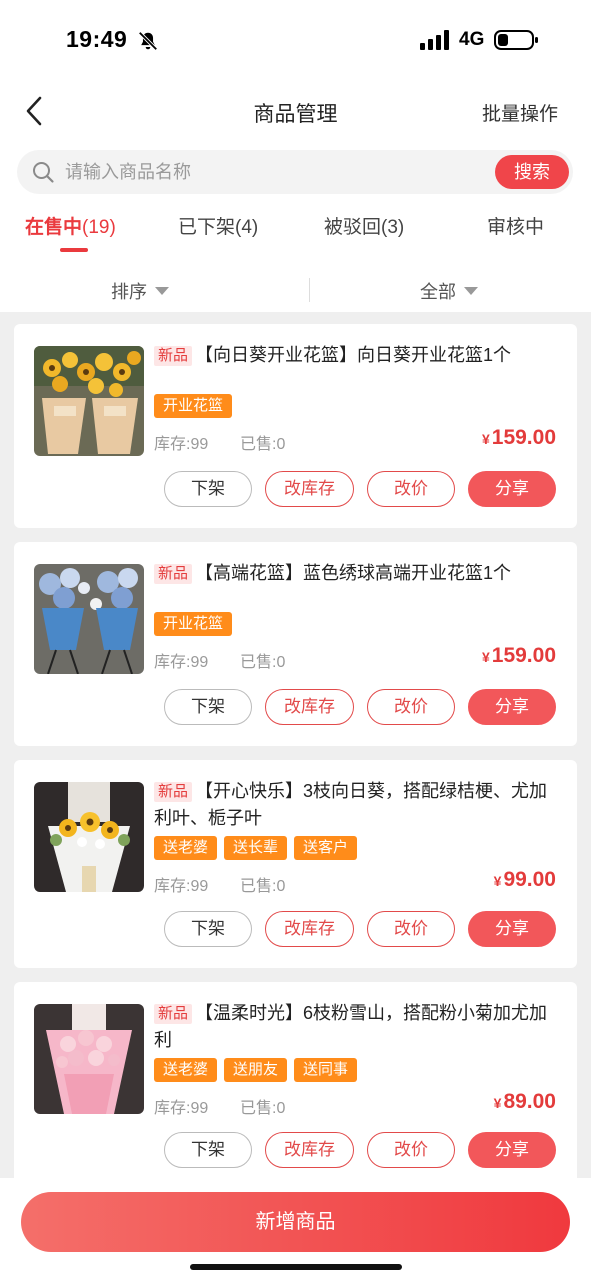  I want to click on filter-divider, so click(309, 290).